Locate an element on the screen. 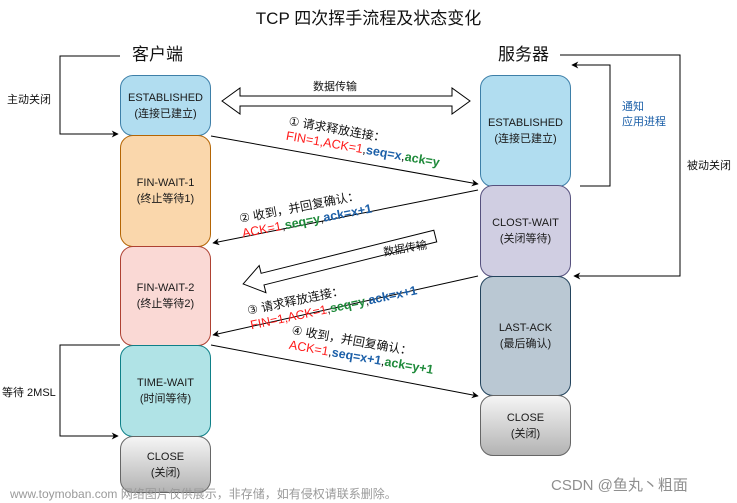 This screenshot has height=503, width=737. server-state-close: CLOSE (关闭) is located at coordinates (525, 425).